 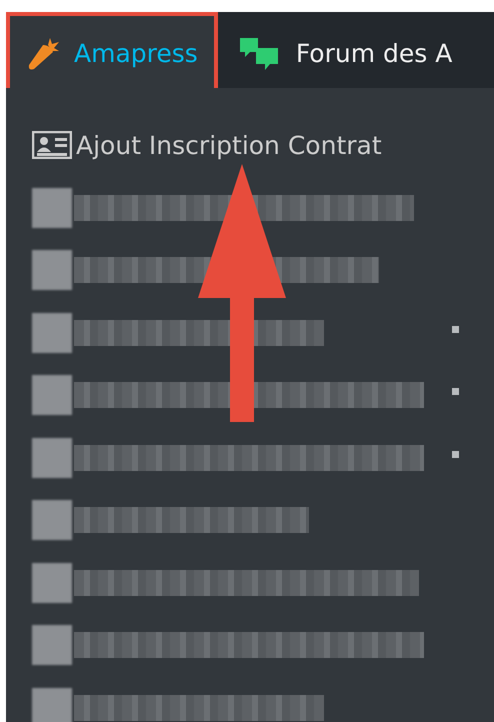 What do you see at coordinates (207, 145) in the screenshot?
I see `menu-item: Ajout Inscription Contrat` at bounding box center [207, 145].